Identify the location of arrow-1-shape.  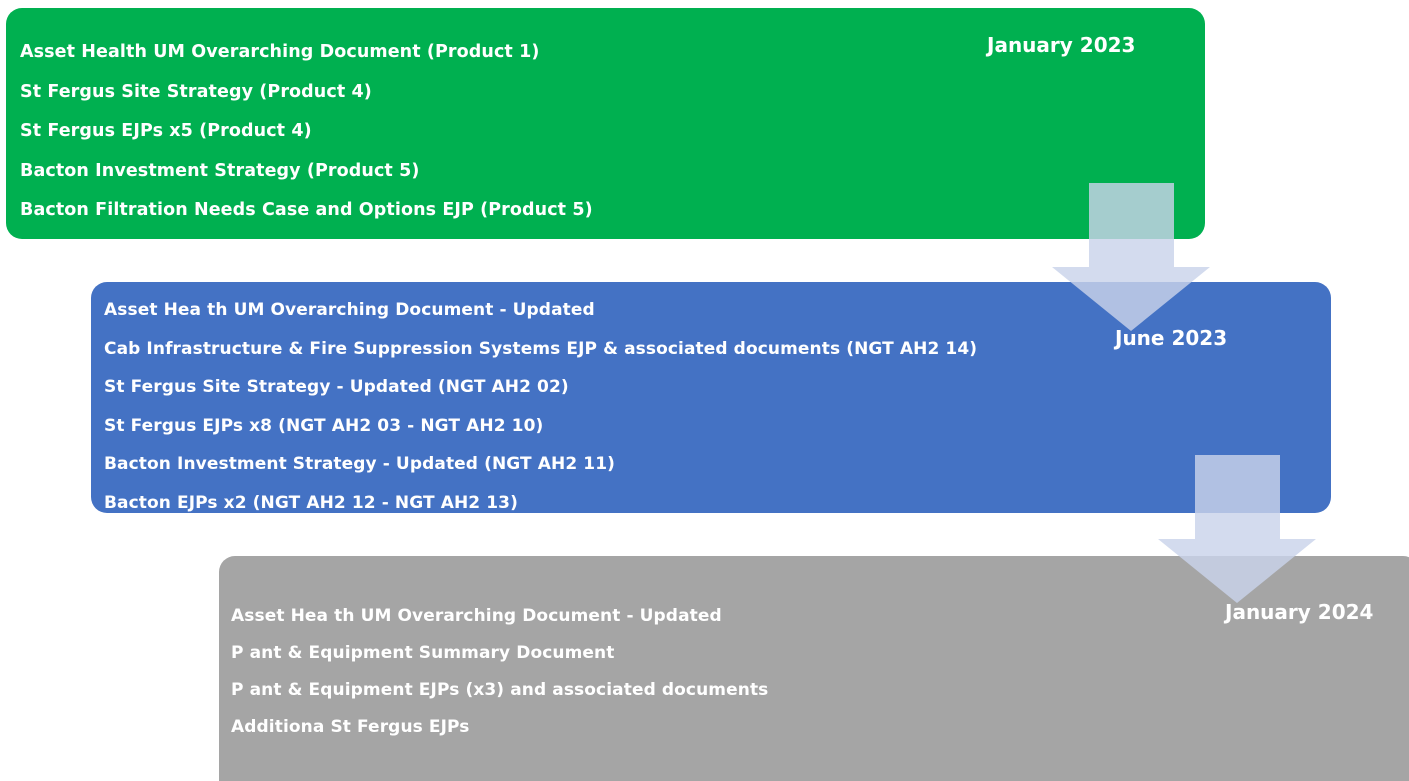
(1131, 257).